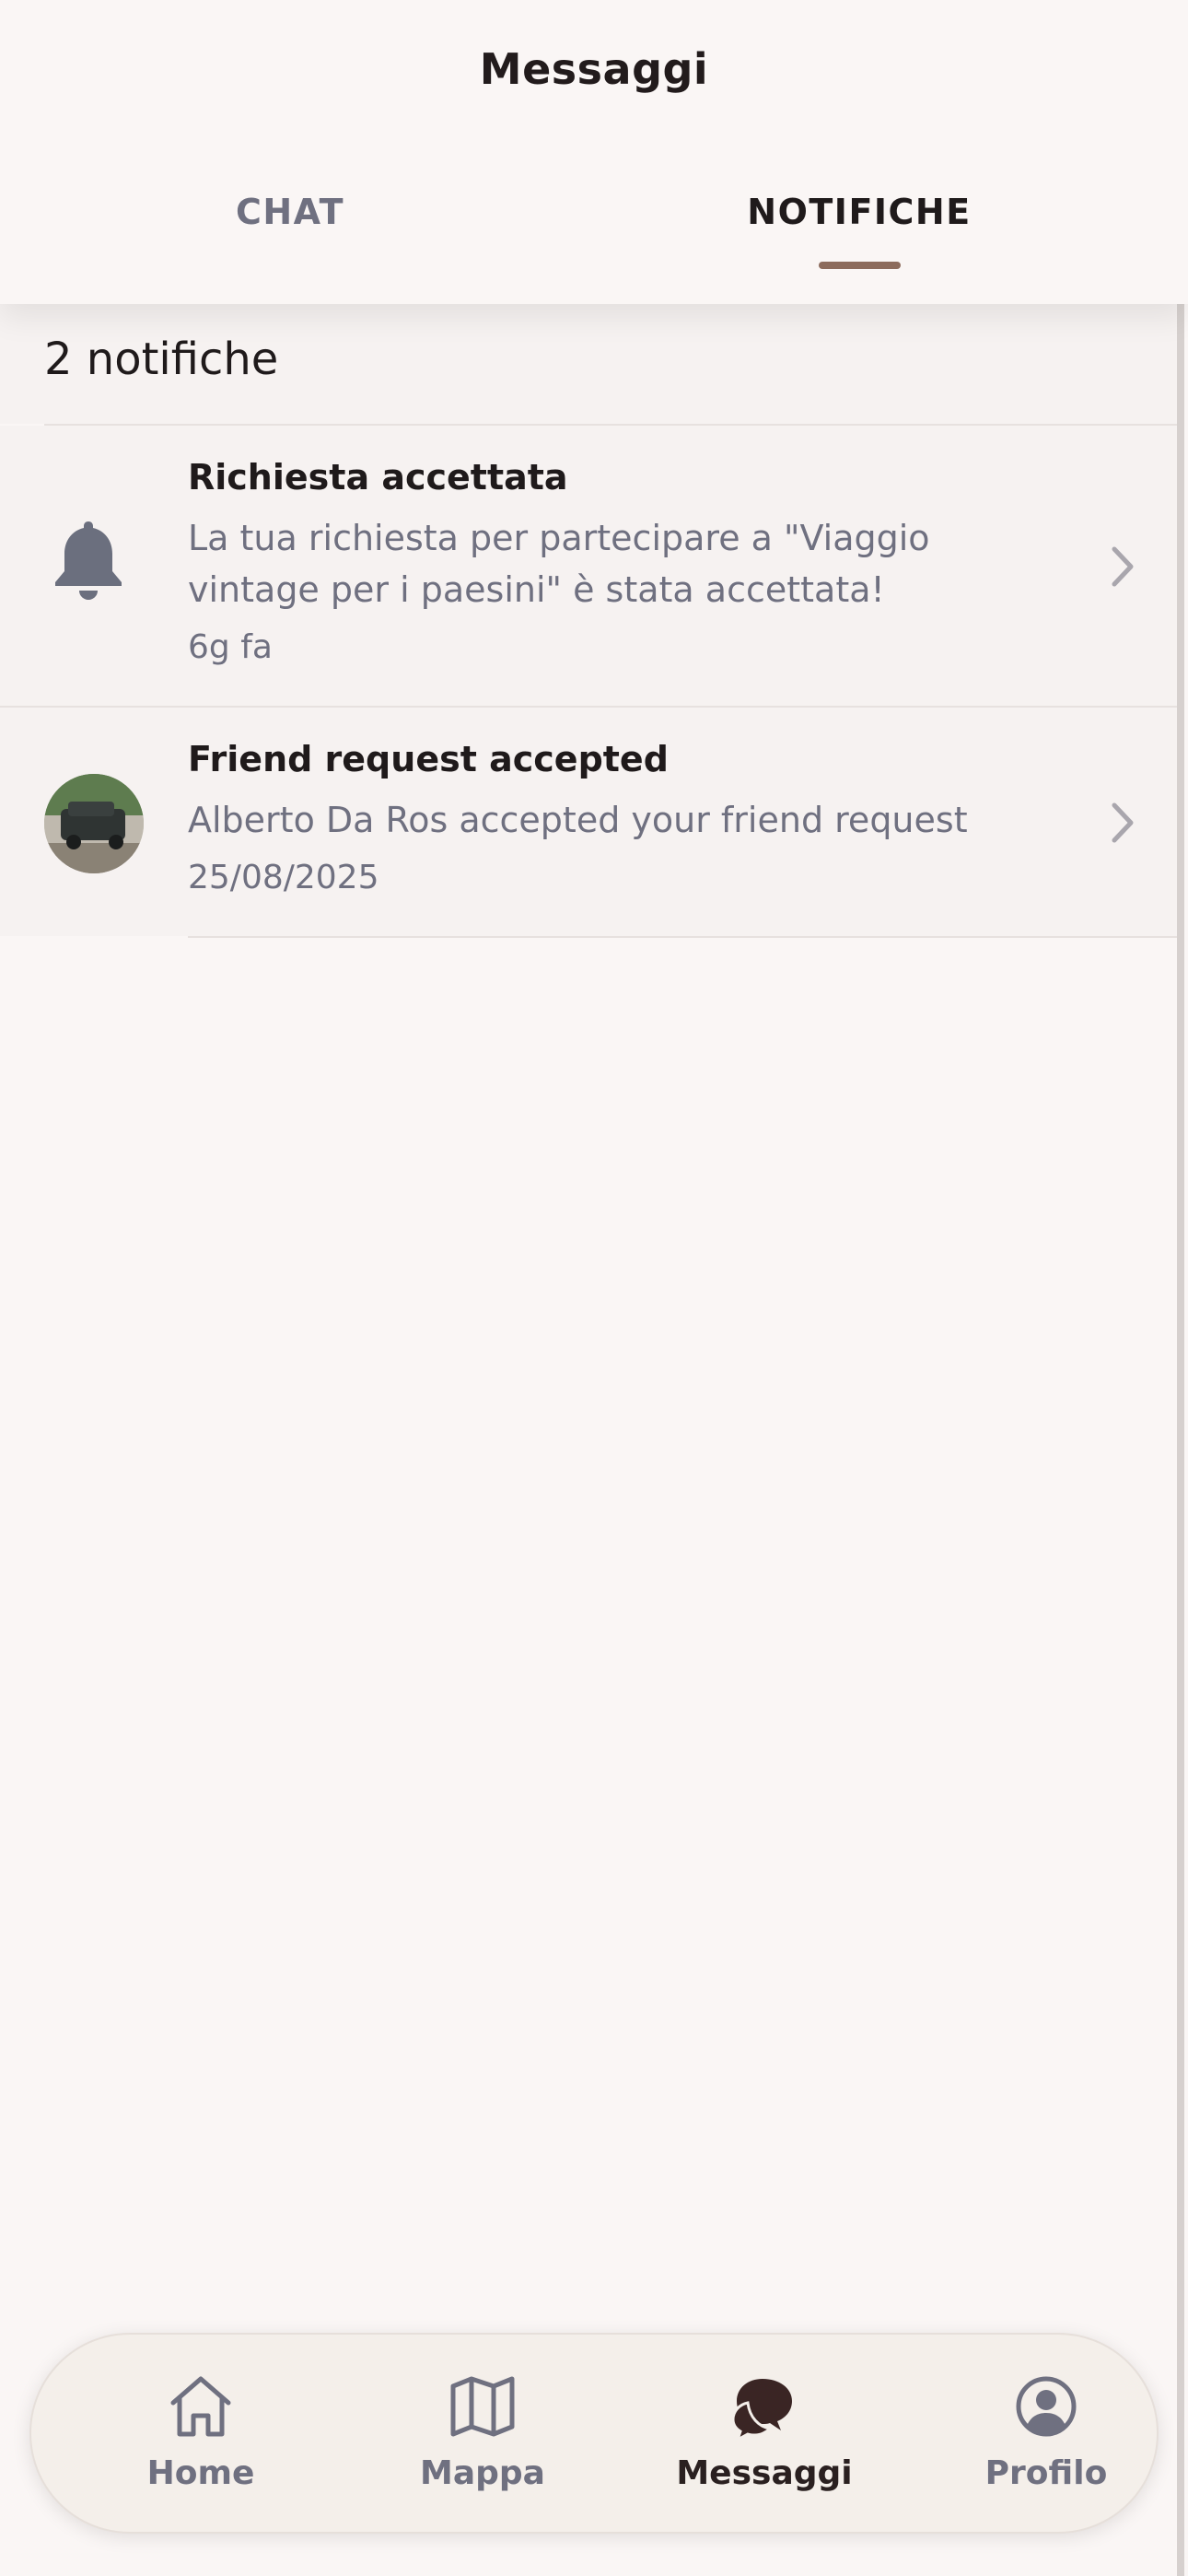 This screenshot has height=2576, width=1188. Describe the element at coordinates (378, 477) in the screenshot. I see `notification-title: Richiesta accettata` at that location.